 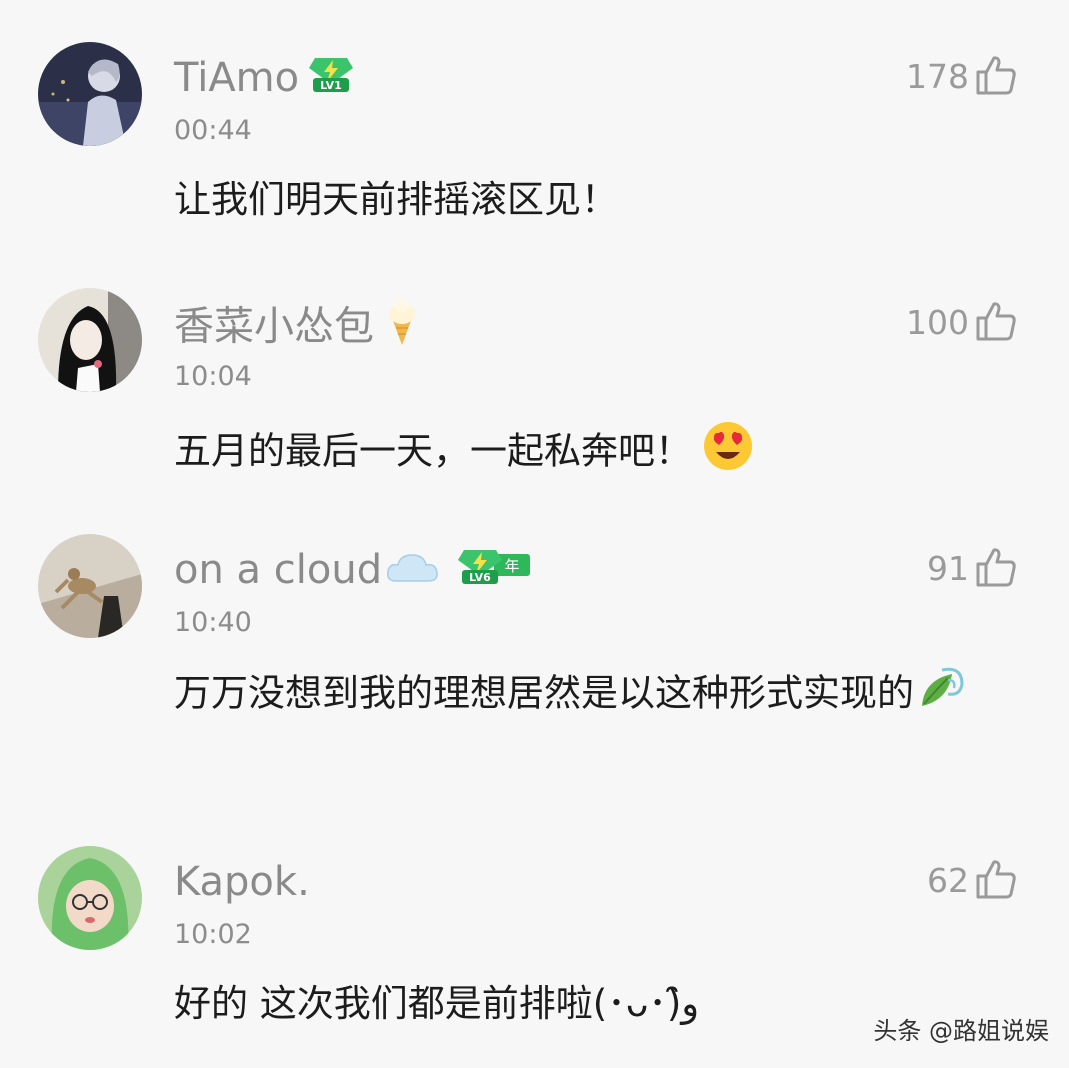 What do you see at coordinates (948, 568) in the screenshot?
I see `like-count: 91` at bounding box center [948, 568].